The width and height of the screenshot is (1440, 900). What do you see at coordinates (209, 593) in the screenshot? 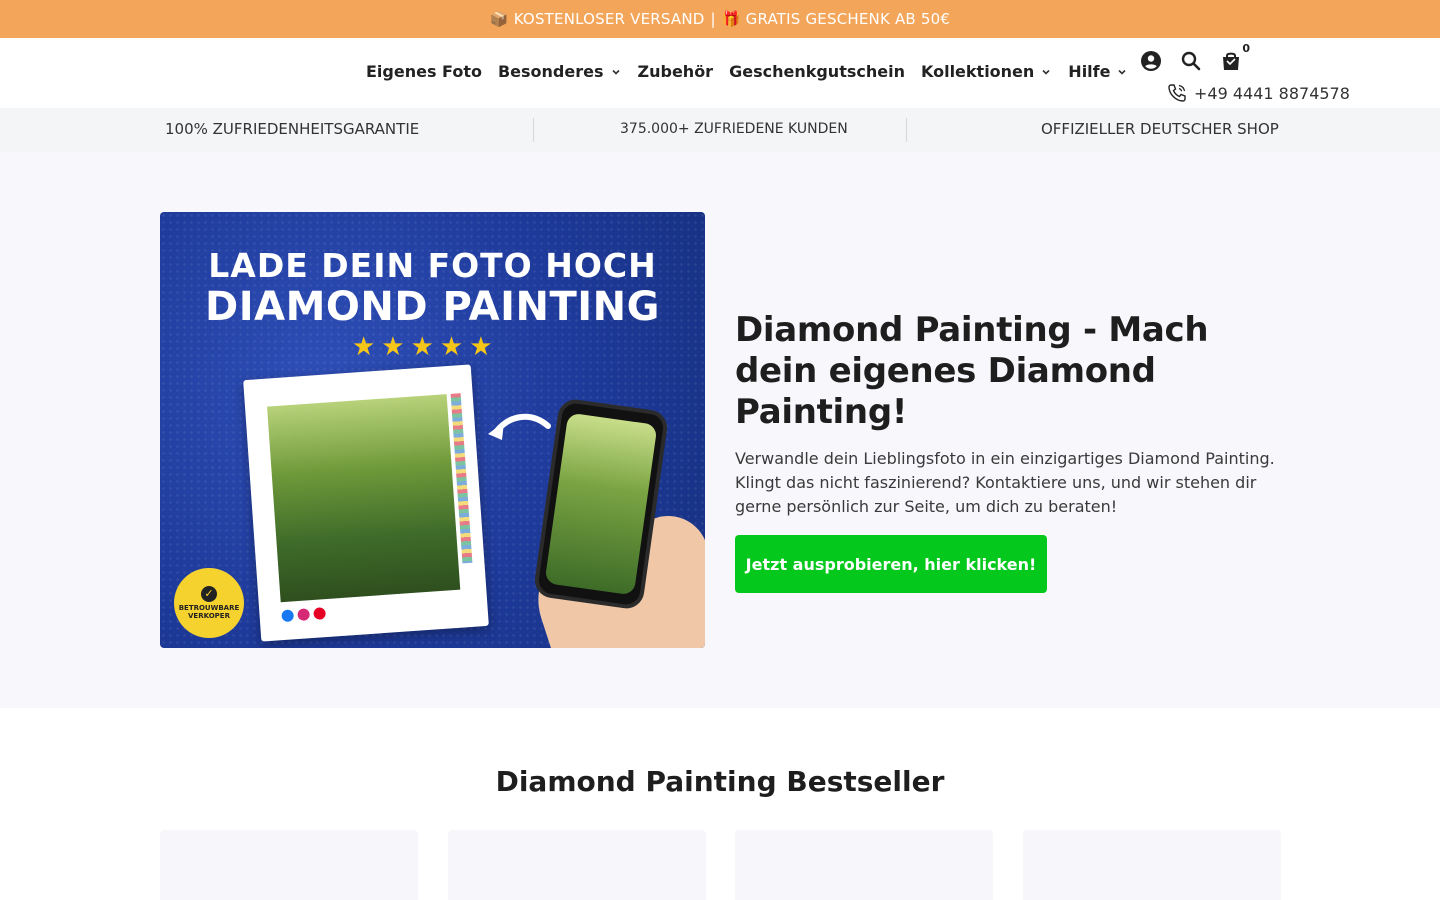
I see `check-icon: ✓` at bounding box center [209, 593].